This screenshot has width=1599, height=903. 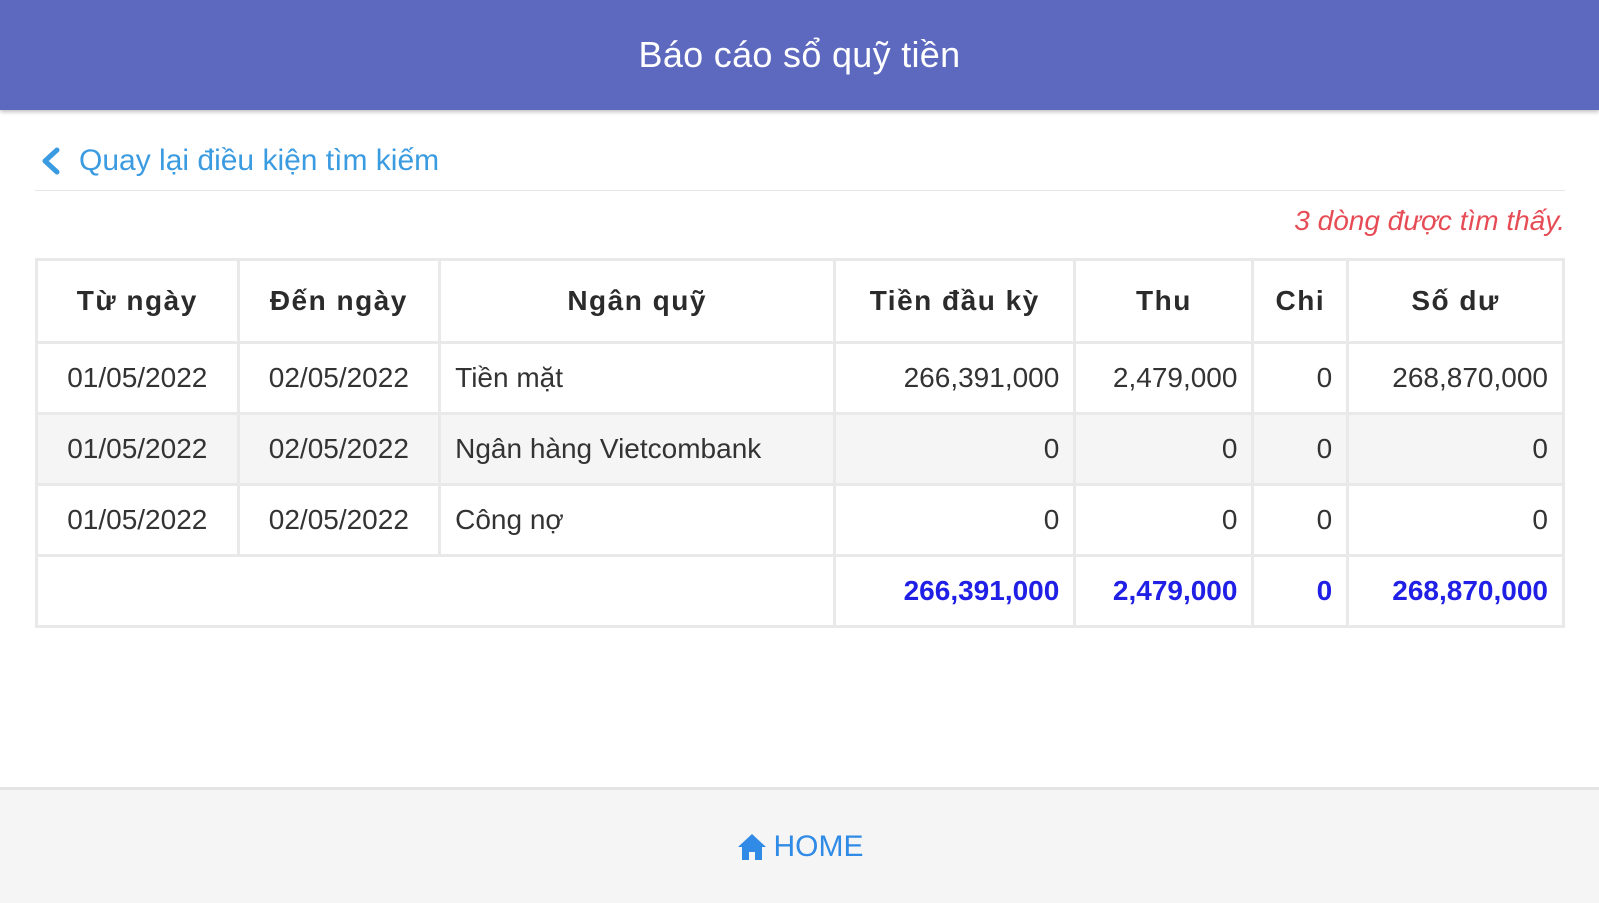 I want to click on chevron-left-icon, so click(x=51, y=161).